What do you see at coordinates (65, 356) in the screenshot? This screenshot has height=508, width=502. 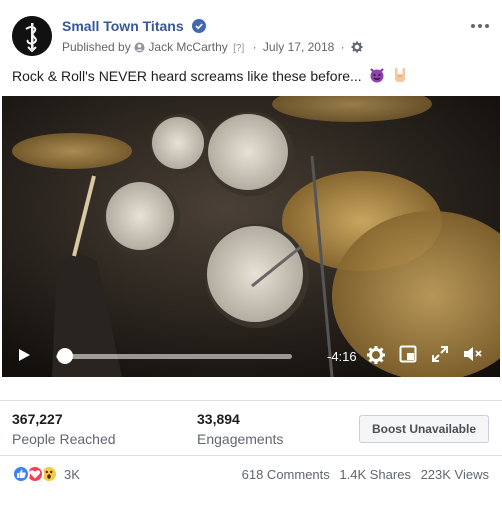 I see `progress-handle` at bounding box center [65, 356].